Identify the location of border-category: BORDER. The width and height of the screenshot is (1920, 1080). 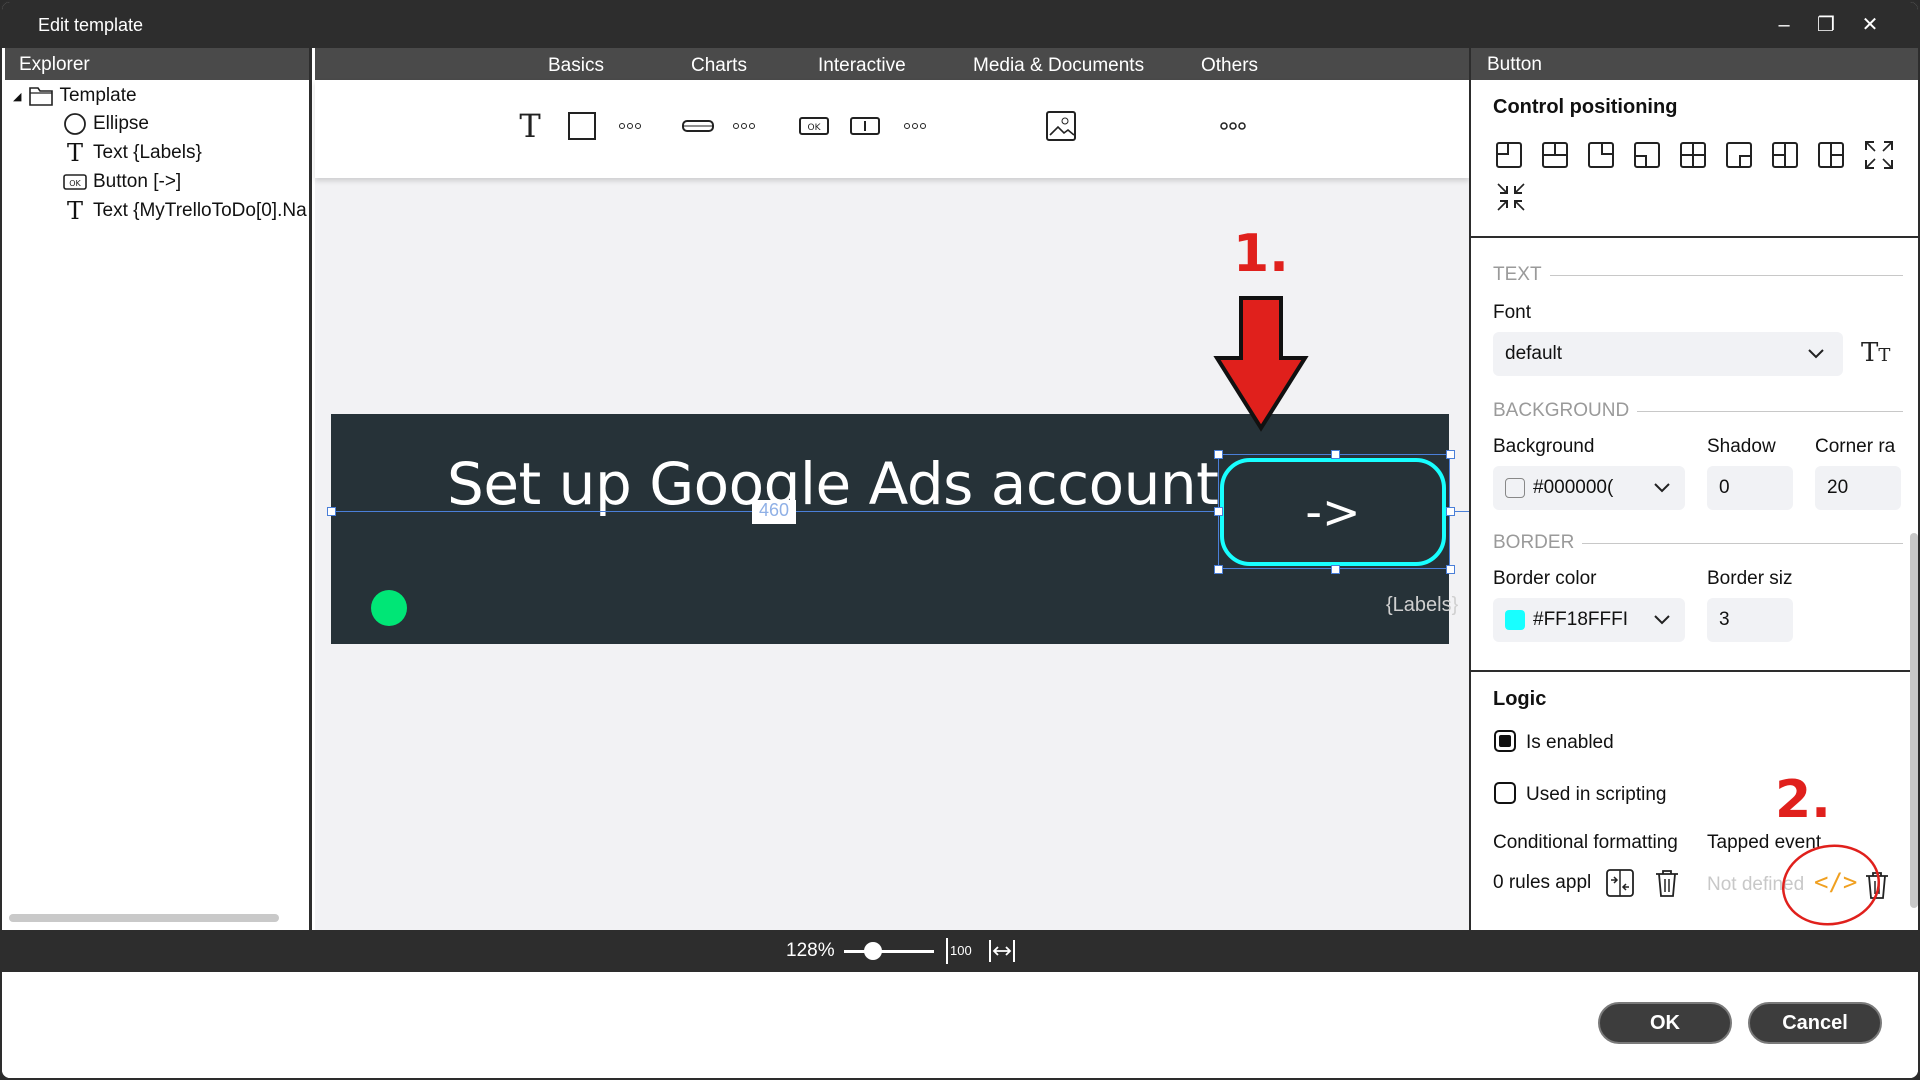
(1698, 543).